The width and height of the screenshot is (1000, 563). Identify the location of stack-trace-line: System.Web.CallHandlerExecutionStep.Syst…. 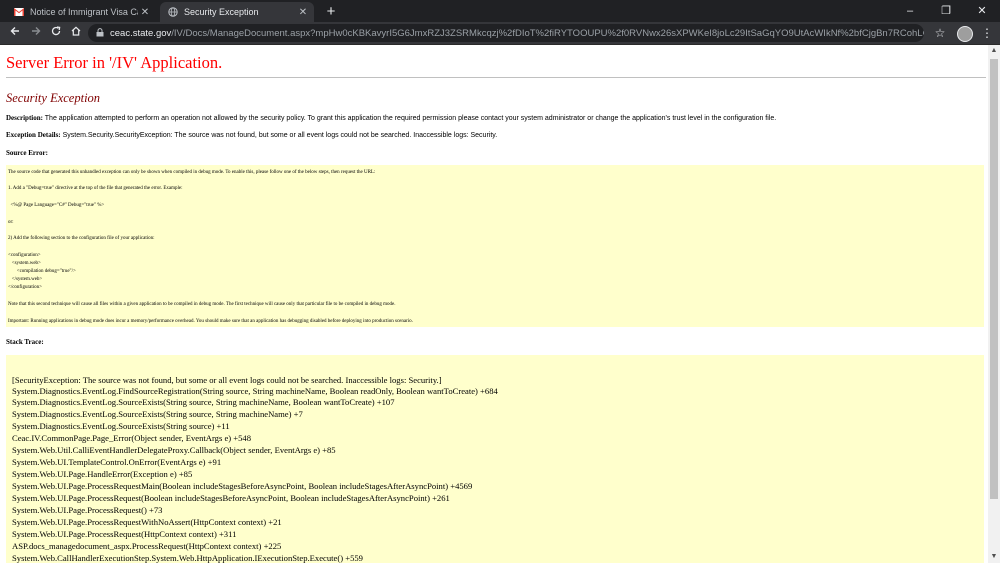
(187, 558).